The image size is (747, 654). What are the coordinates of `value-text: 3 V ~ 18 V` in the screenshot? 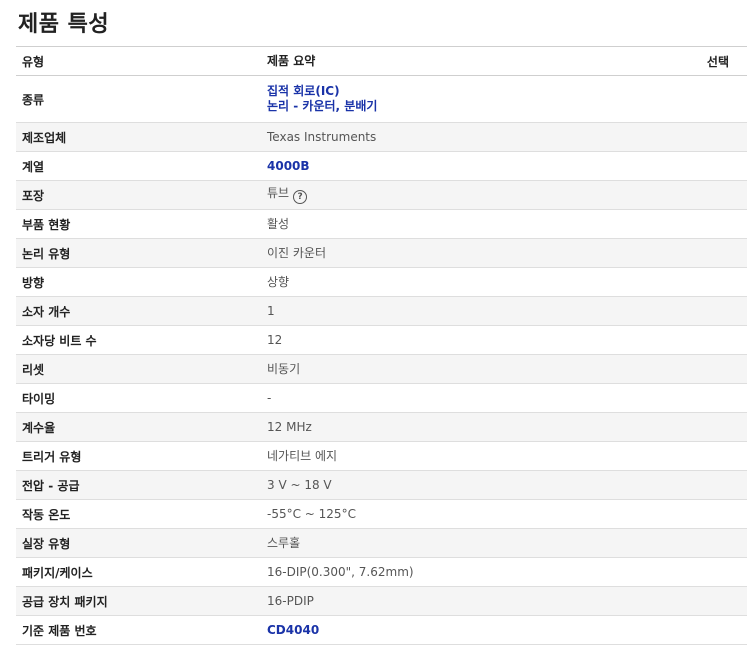 It's located at (299, 484).